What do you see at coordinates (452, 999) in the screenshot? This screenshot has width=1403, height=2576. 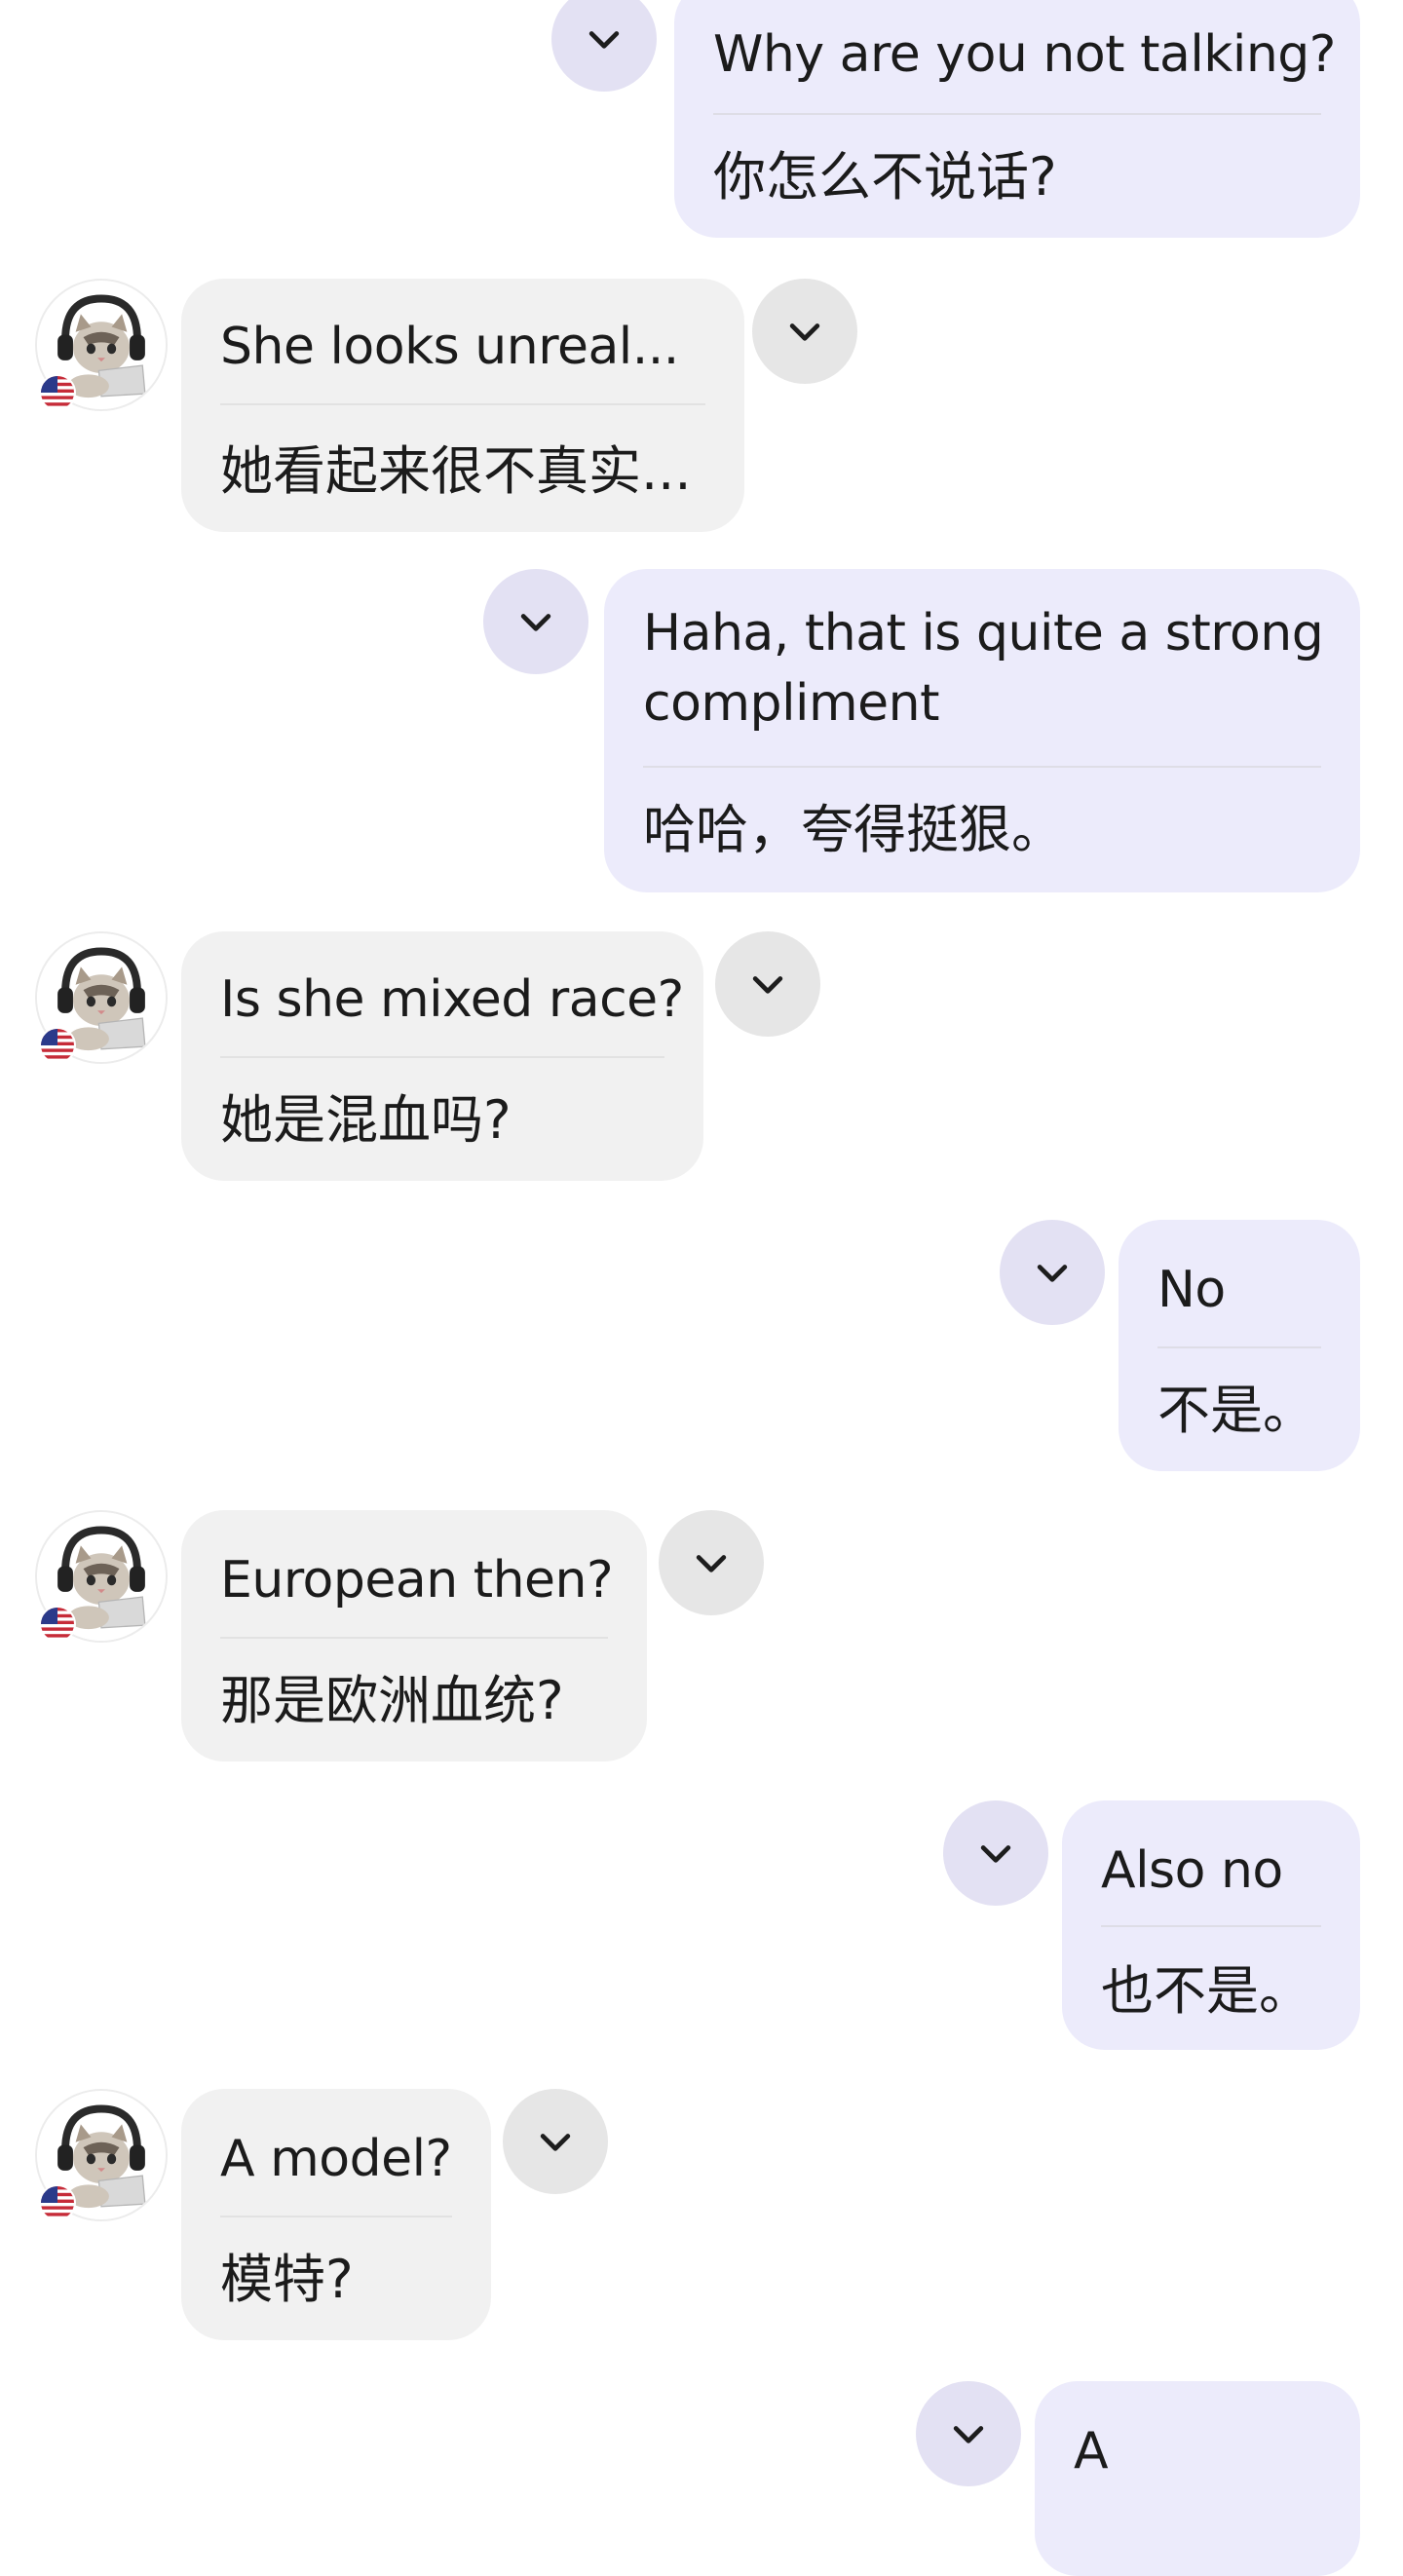 I see `message-text: Is she mixed race?` at bounding box center [452, 999].